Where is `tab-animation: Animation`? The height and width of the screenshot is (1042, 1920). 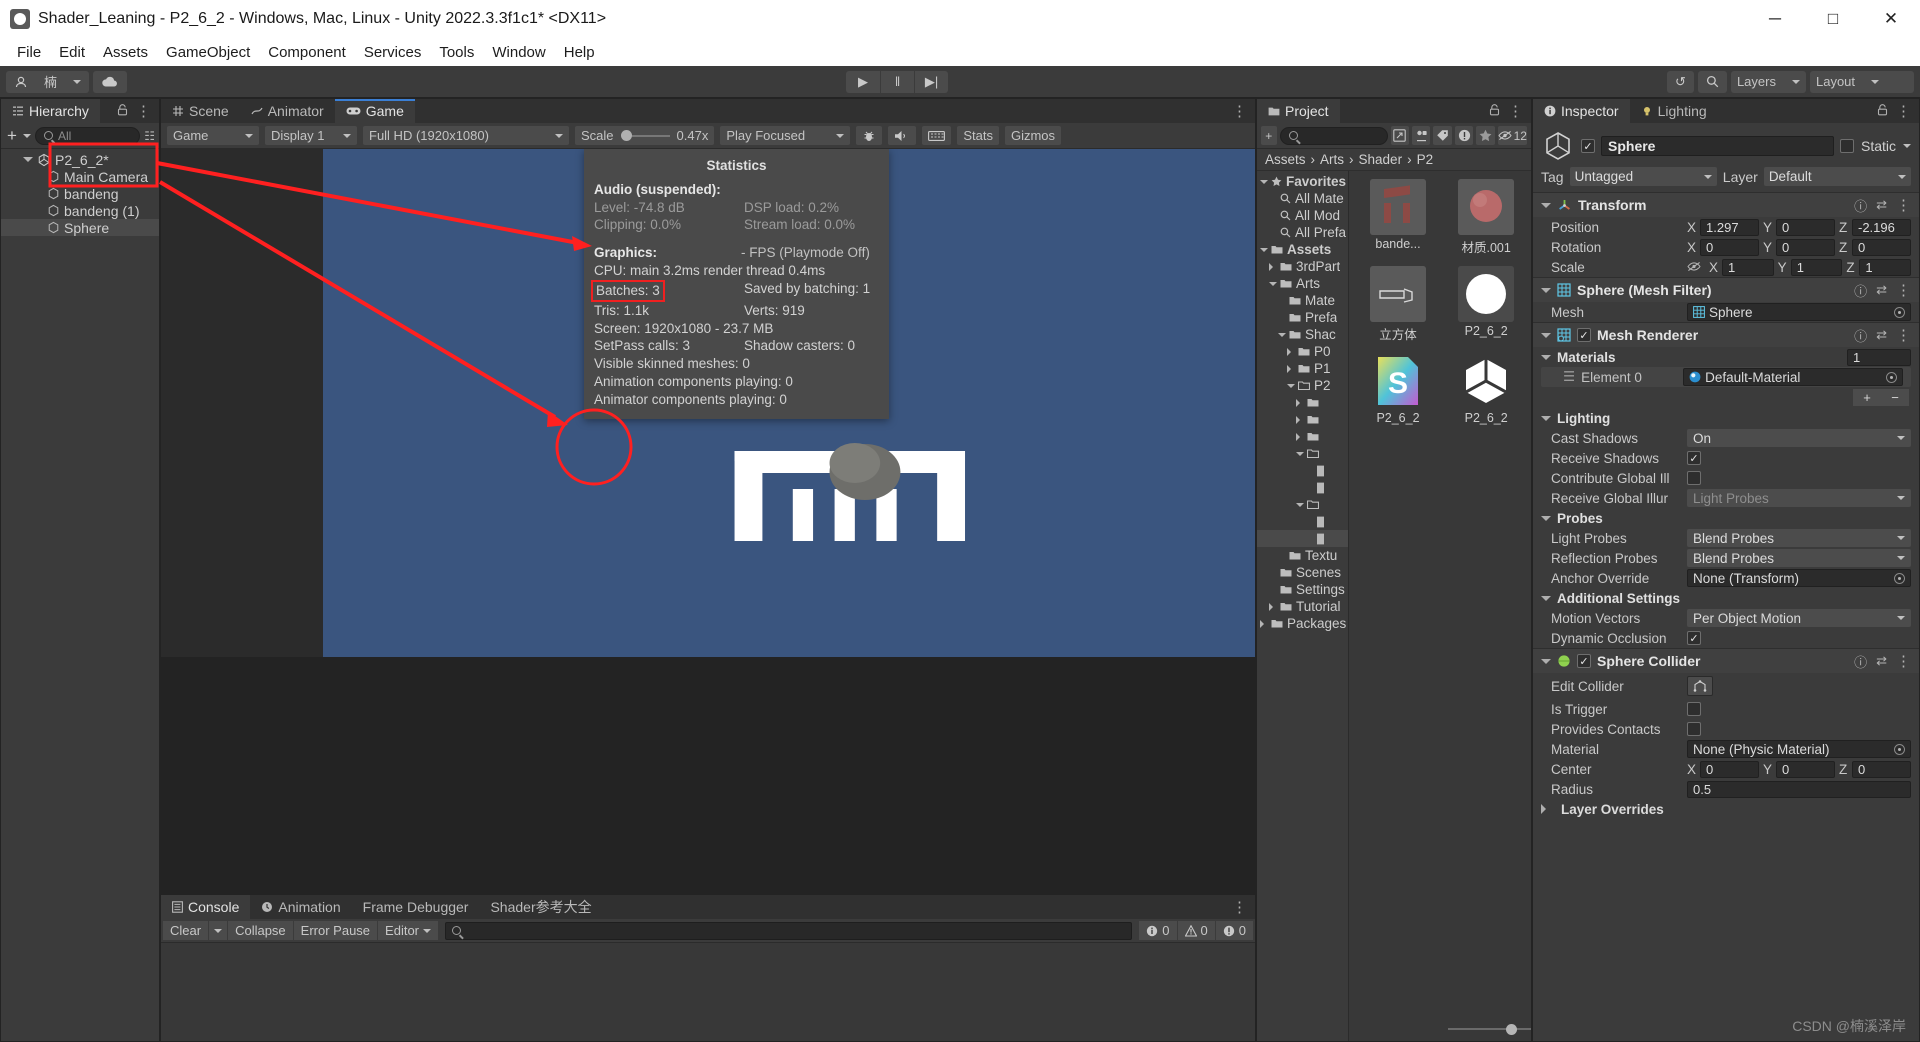 tab-animation: Animation is located at coordinates (301, 907).